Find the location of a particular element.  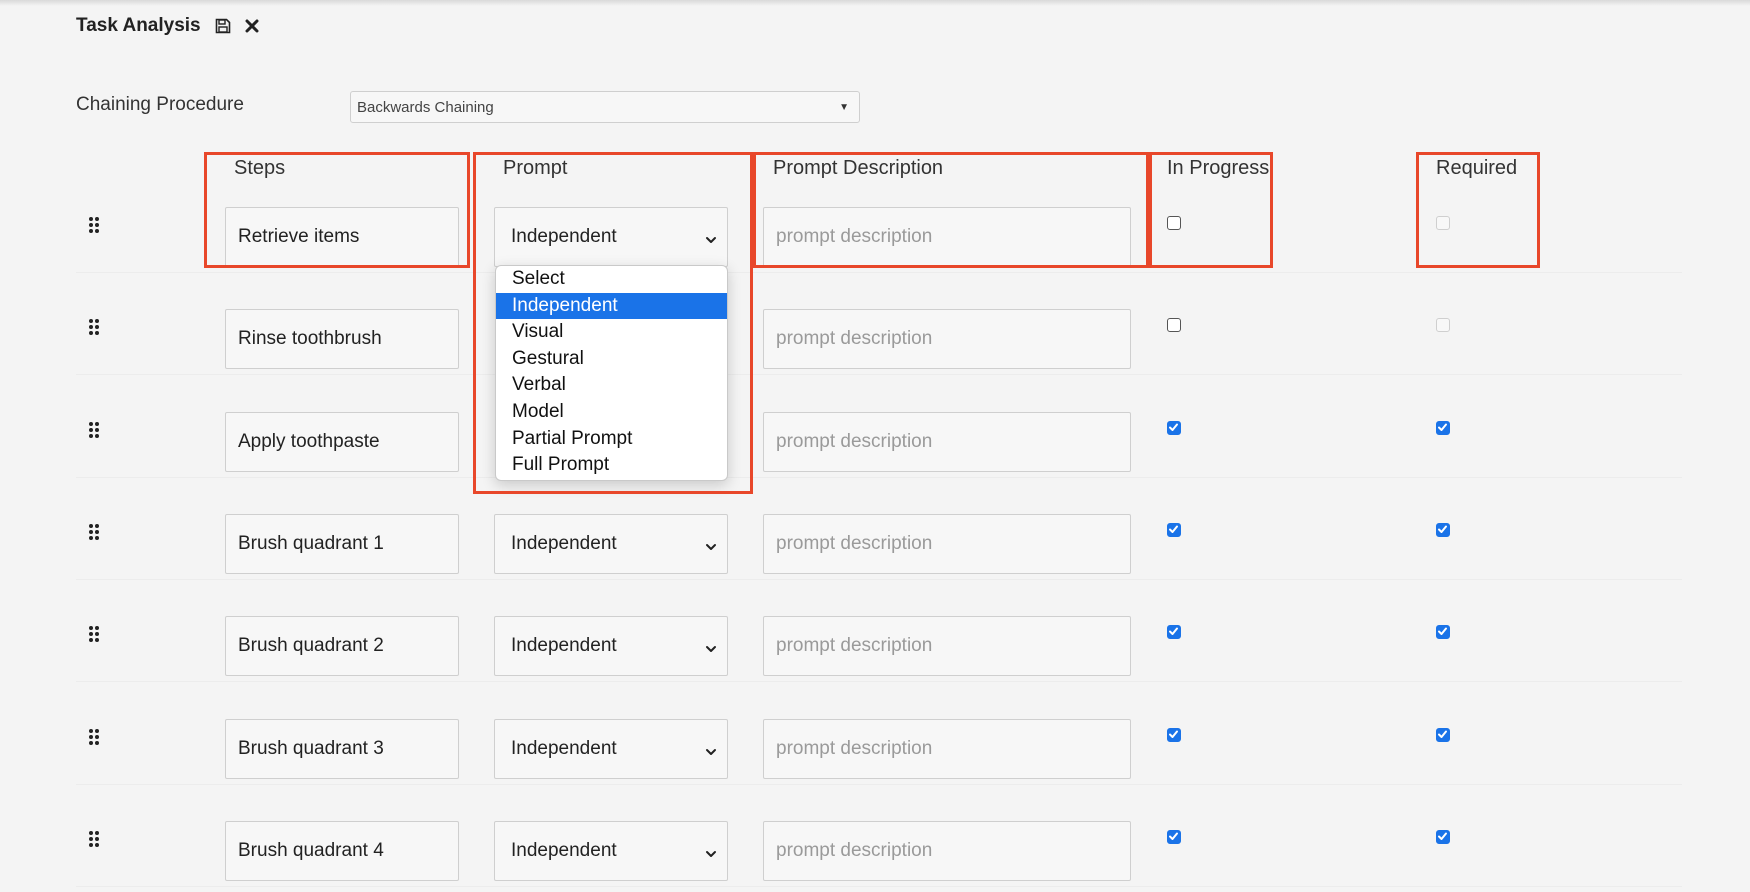

chaining-procedure-value: Backwards Chaining is located at coordinates (425, 107).